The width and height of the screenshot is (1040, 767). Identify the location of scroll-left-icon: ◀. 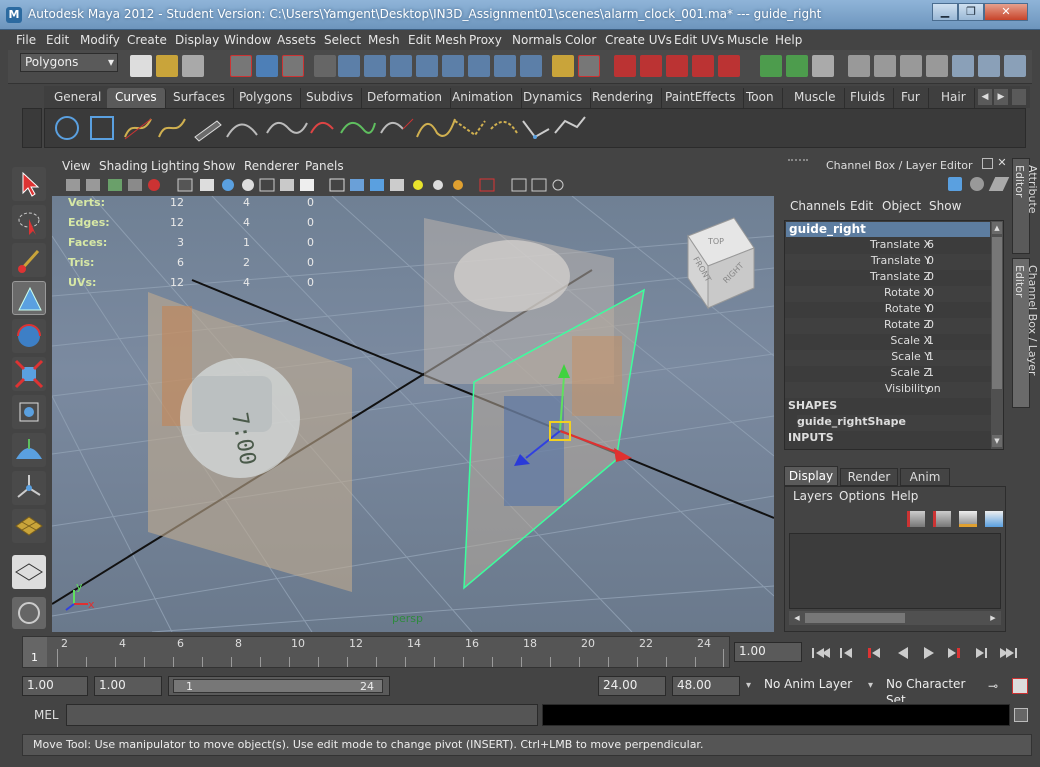
(797, 618).